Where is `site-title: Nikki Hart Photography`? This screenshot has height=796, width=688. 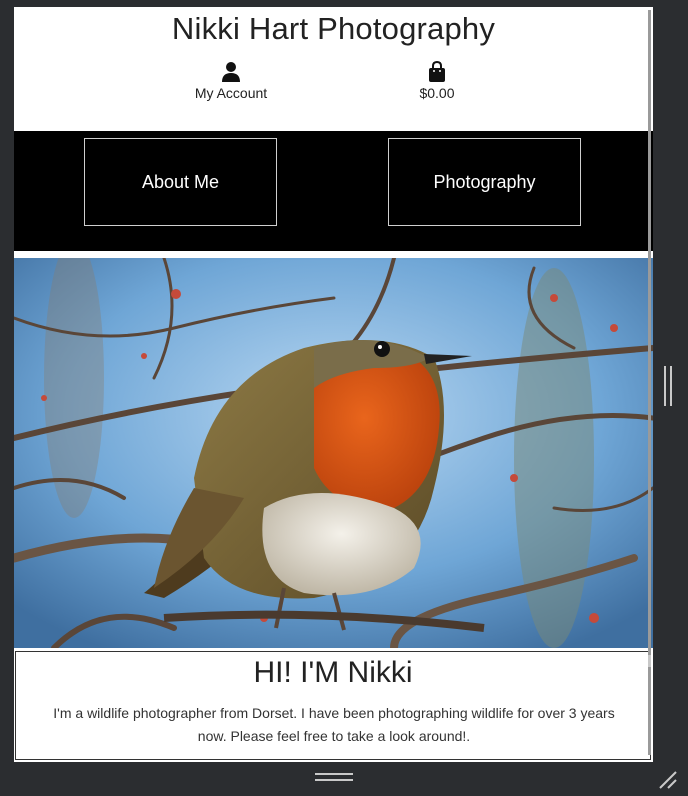 site-title: Nikki Hart Photography is located at coordinates (333, 29).